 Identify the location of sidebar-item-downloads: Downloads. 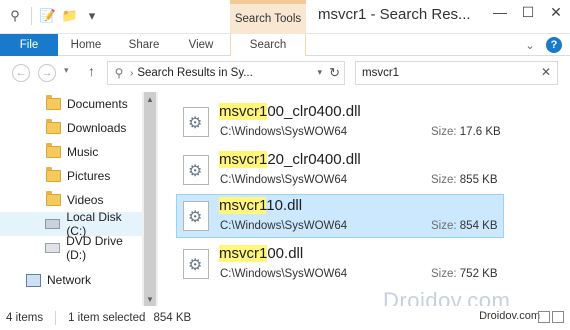
(71, 128).